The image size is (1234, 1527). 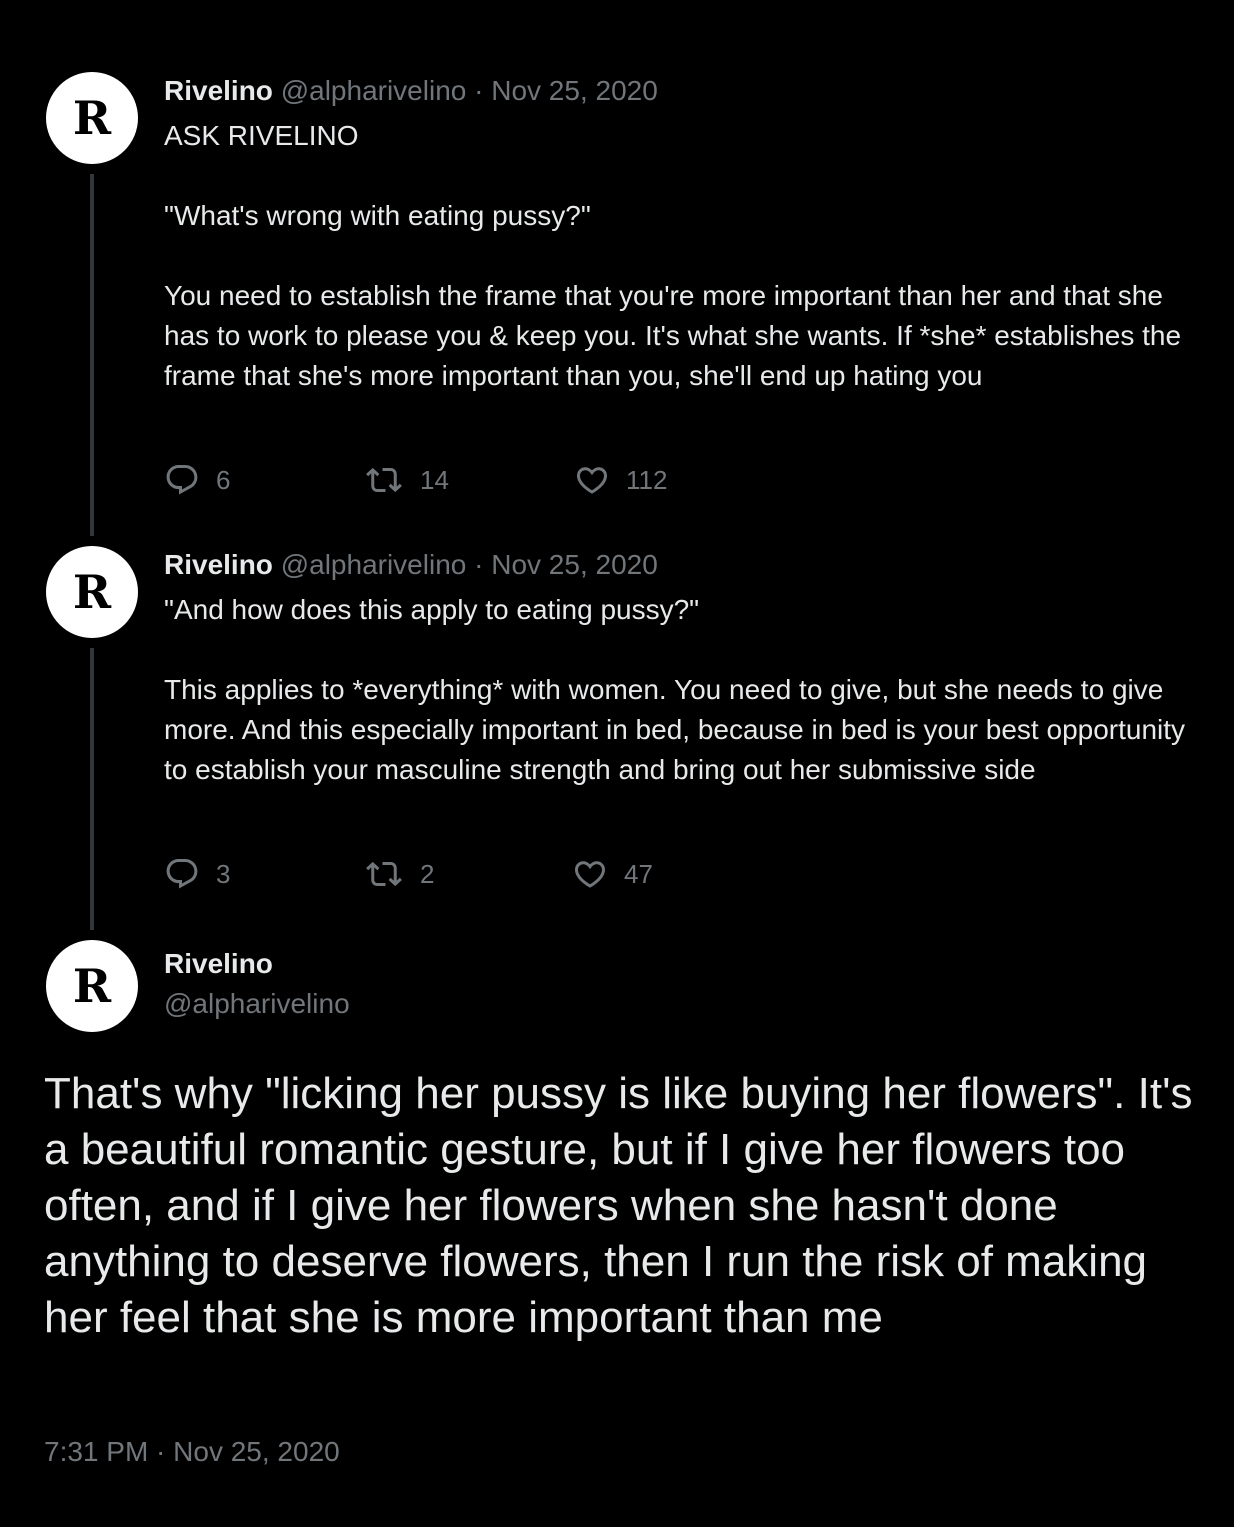 What do you see at coordinates (406, 480) in the screenshot?
I see `retweet-button: 14` at bounding box center [406, 480].